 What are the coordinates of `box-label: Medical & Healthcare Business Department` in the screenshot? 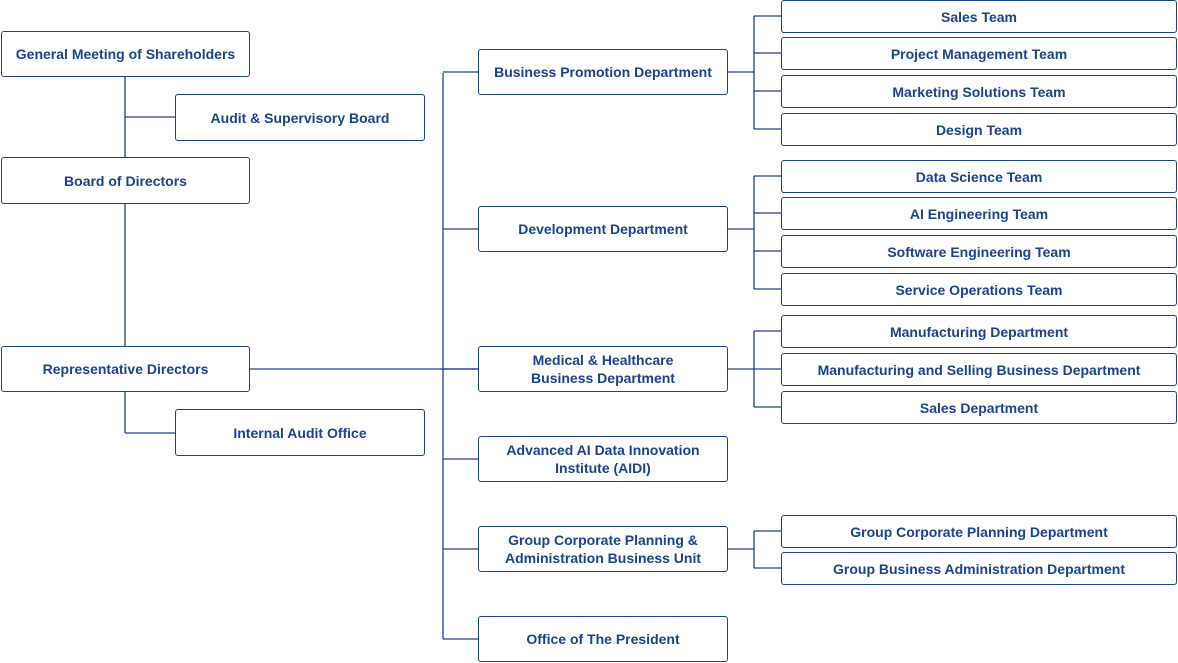 It's located at (603, 369).